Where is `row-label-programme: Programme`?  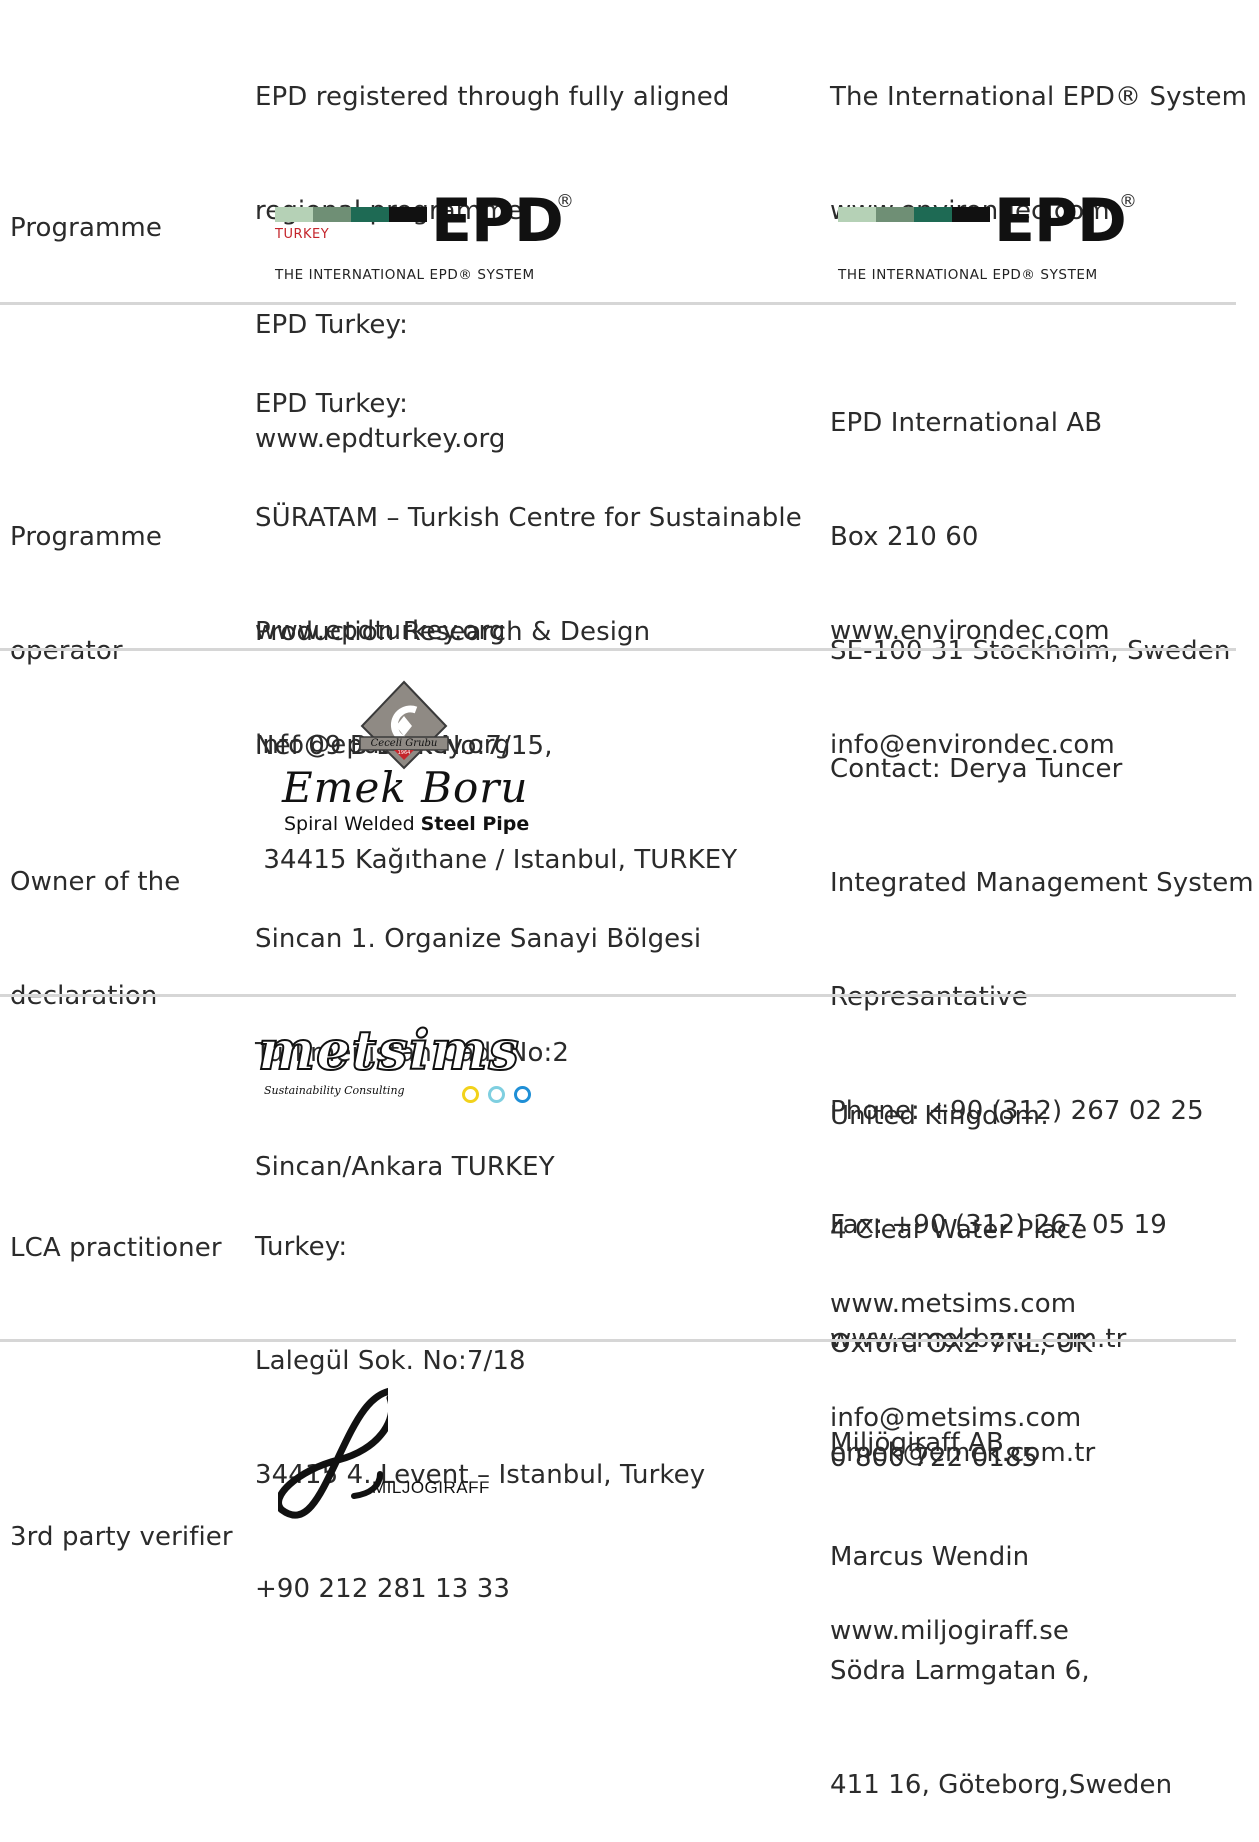
row-label-programme: Programme is located at coordinates (86, 228).